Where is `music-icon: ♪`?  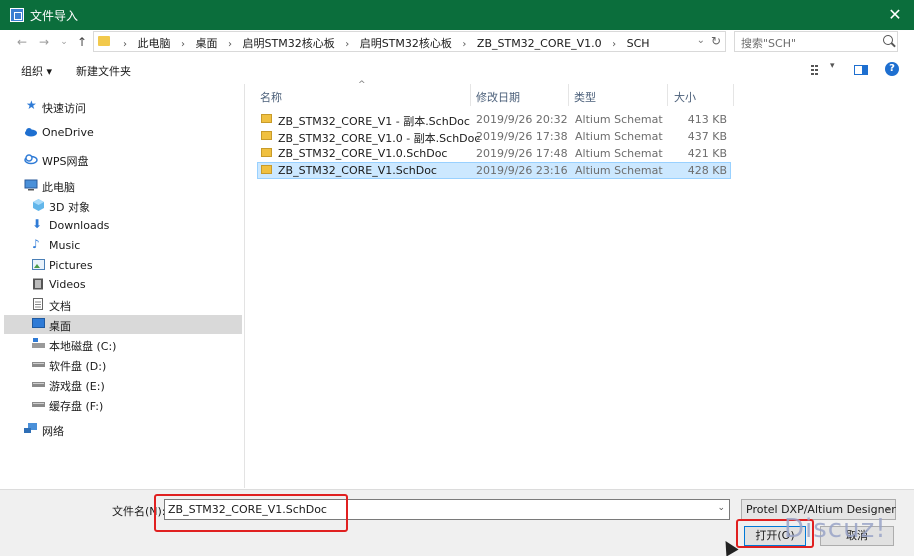 music-icon: ♪ is located at coordinates (36, 244).